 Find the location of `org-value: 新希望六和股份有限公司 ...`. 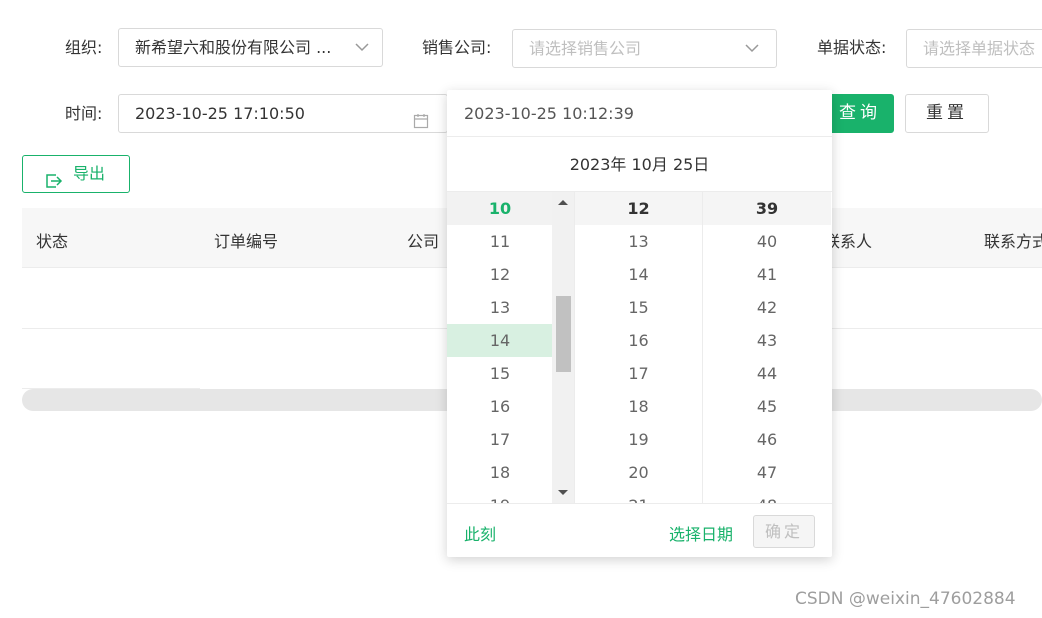

org-value: 新希望六和股份有限公司 ... is located at coordinates (233, 47).